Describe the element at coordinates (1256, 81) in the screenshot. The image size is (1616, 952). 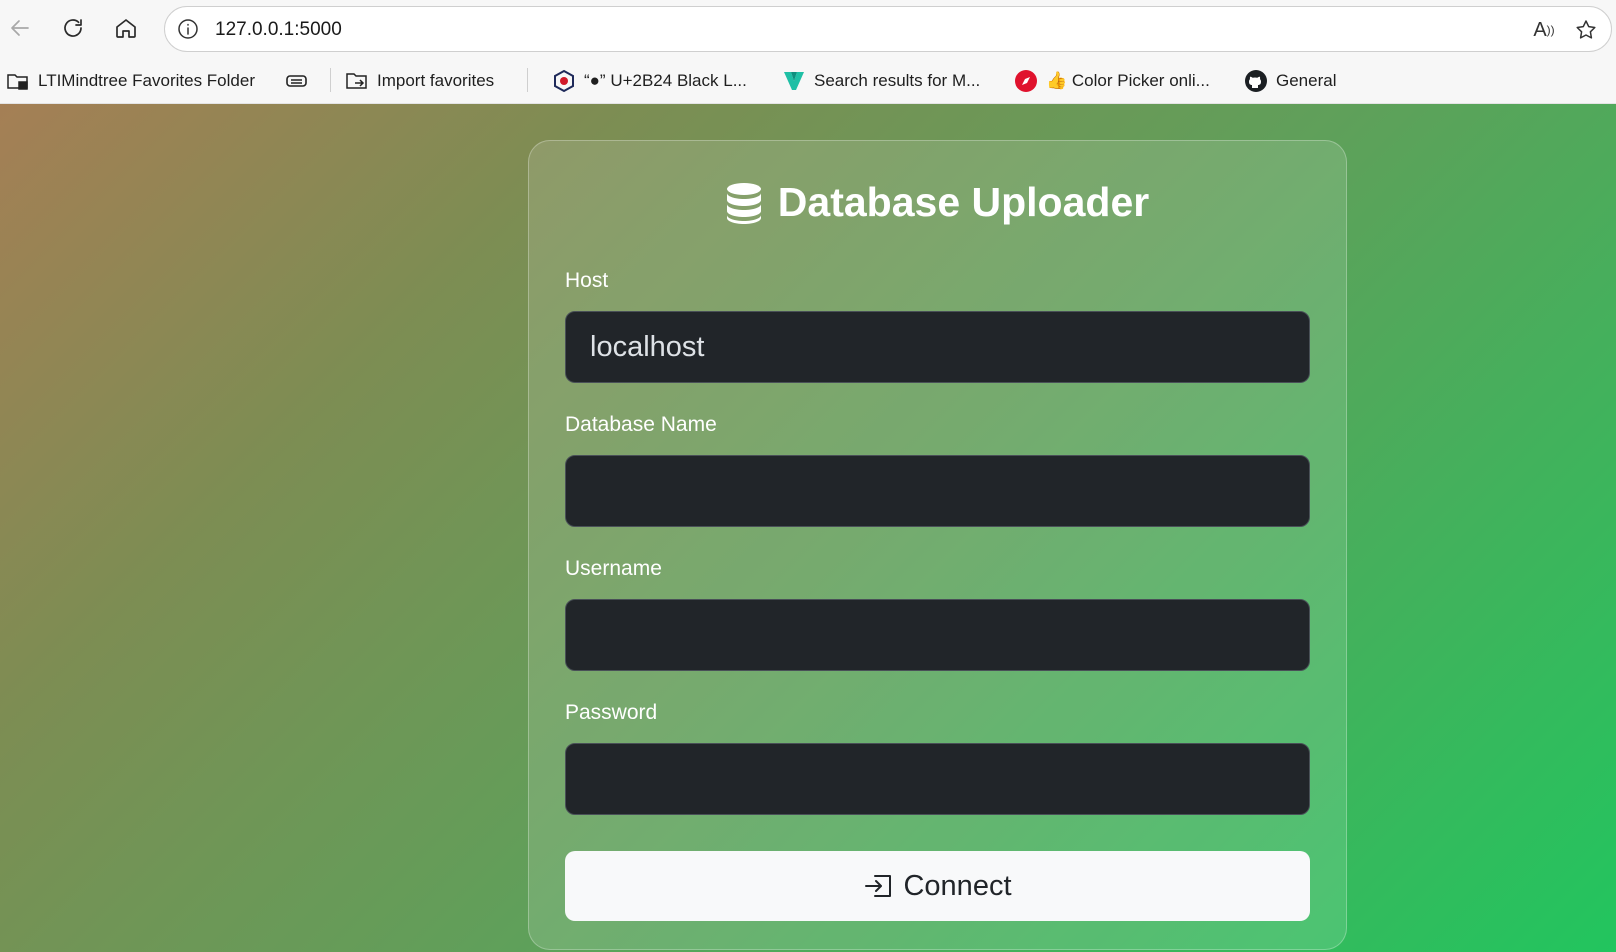
I see `github-icon` at that location.